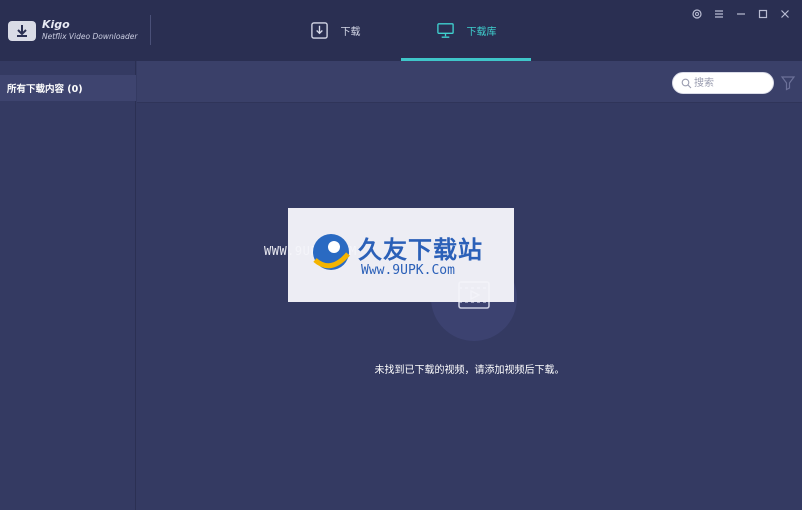 The height and width of the screenshot is (510, 802). Describe the element at coordinates (319, 30) in the screenshot. I see `download-tray-icon` at that location.